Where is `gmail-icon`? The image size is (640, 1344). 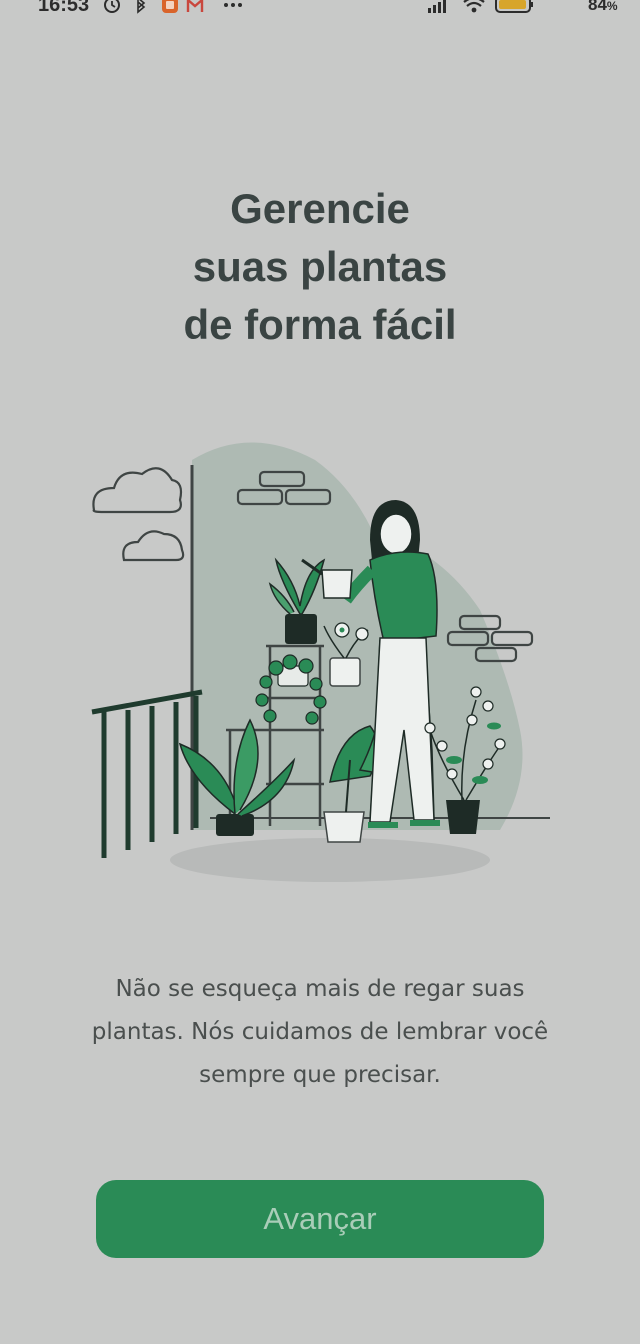
gmail-icon is located at coordinates (195, 6).